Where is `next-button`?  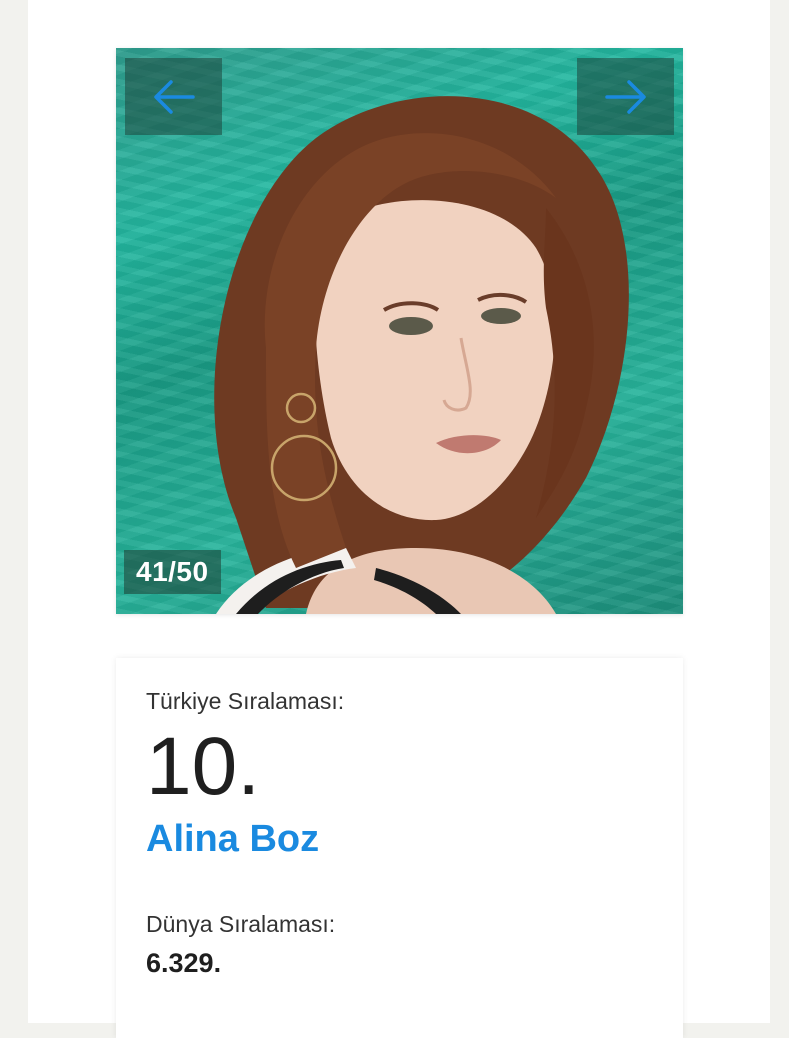
next-button is located at coordinates (625, 96).